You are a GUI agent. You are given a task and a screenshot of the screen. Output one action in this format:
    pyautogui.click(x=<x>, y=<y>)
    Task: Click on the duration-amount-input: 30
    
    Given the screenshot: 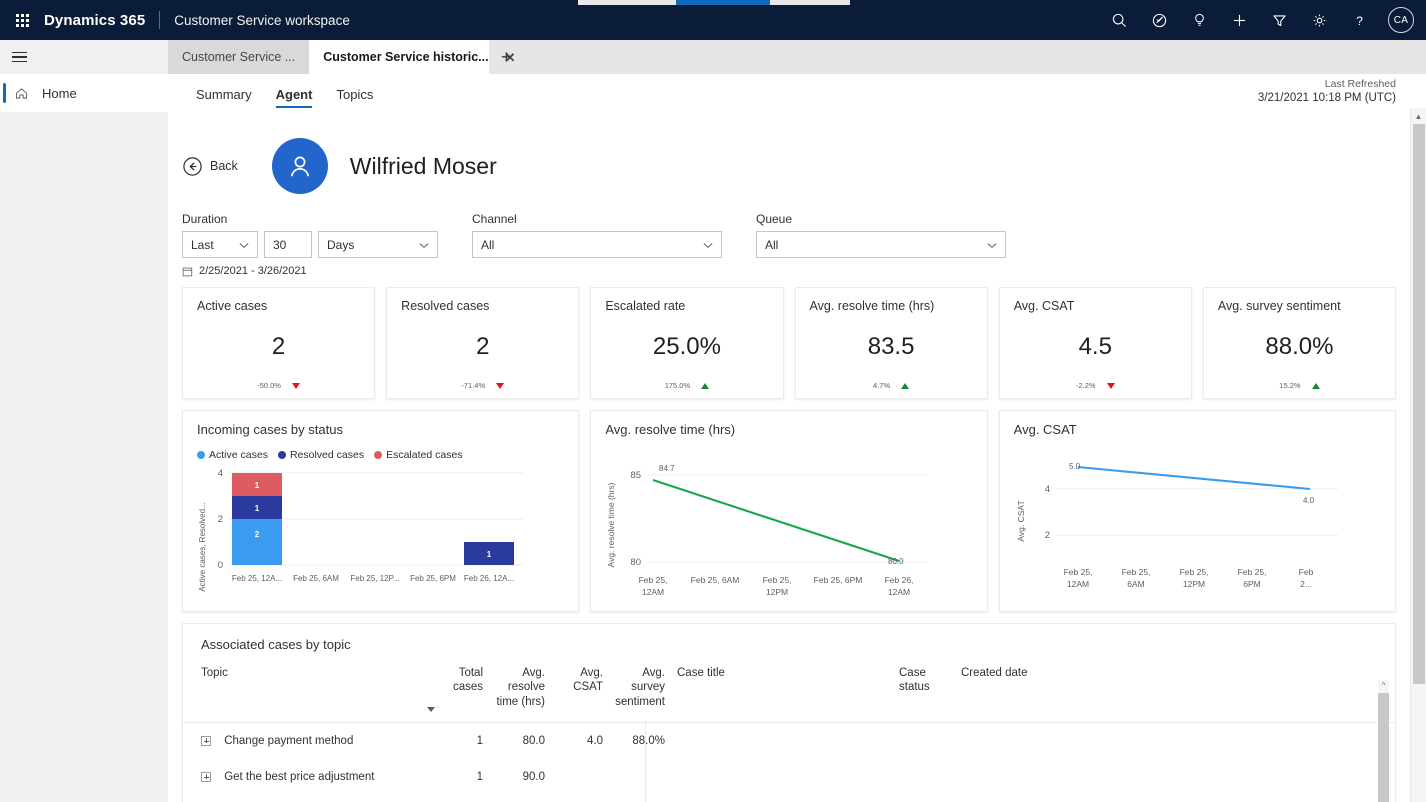 What is the action you would take?
    pyautogui.click(x=288, y=244)
    